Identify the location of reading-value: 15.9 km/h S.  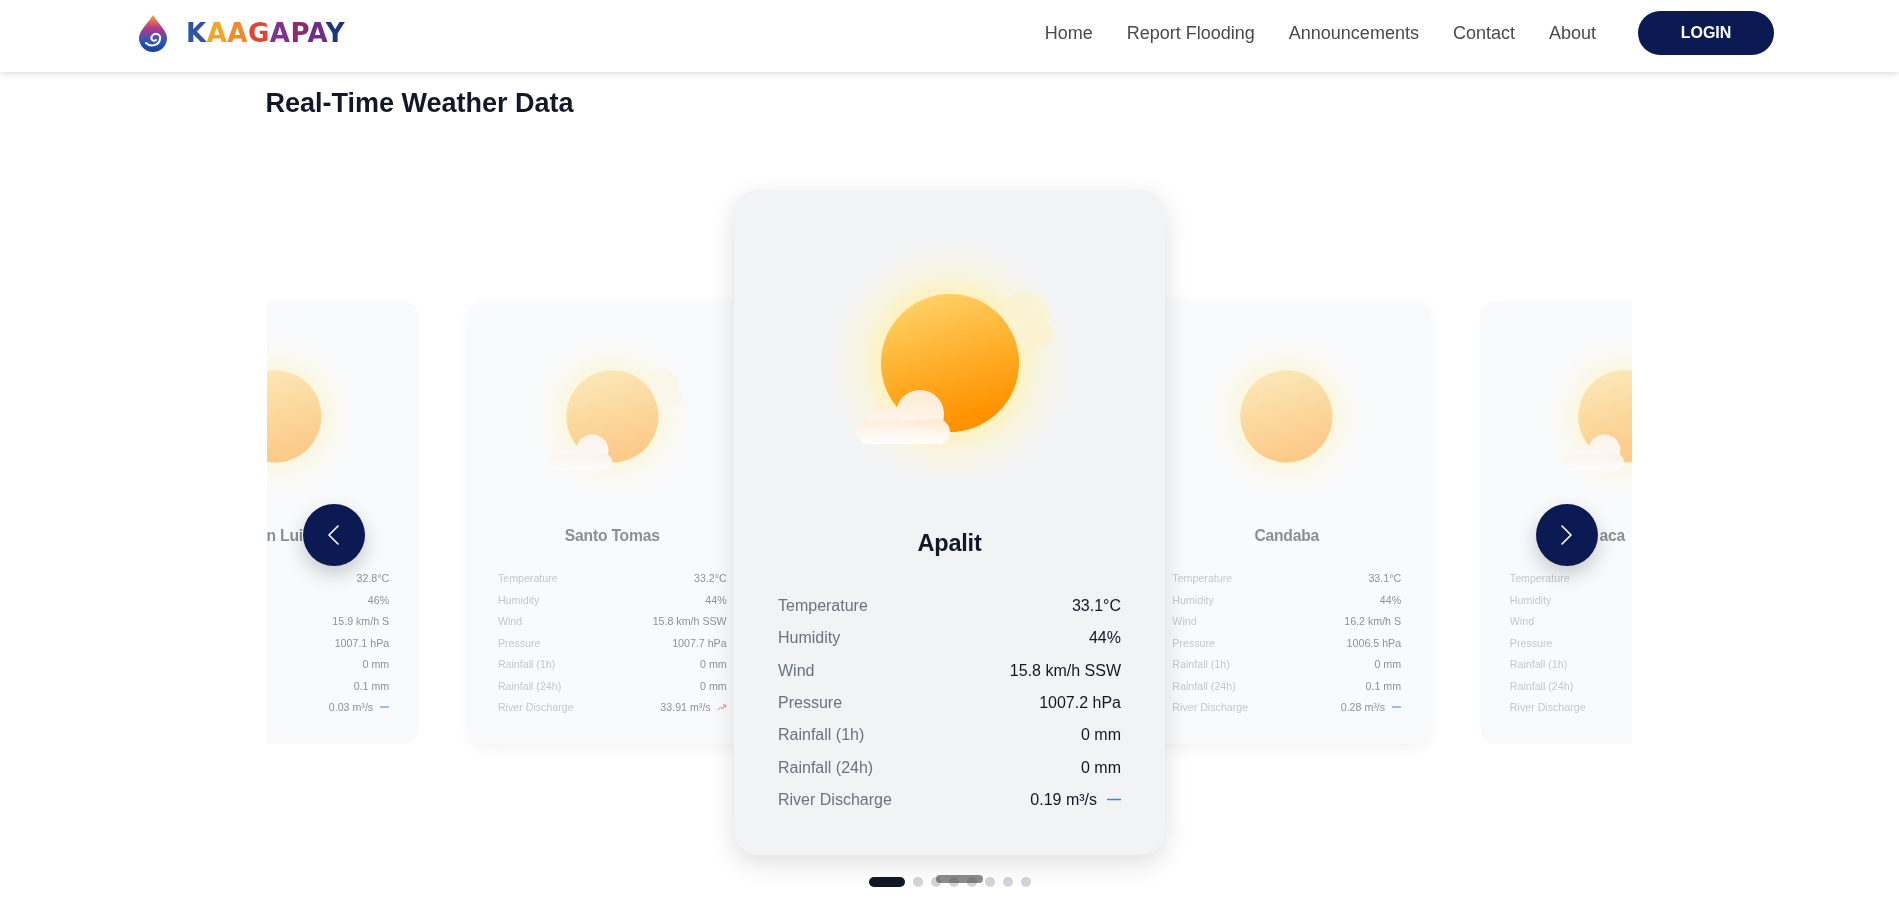
(361, 621).